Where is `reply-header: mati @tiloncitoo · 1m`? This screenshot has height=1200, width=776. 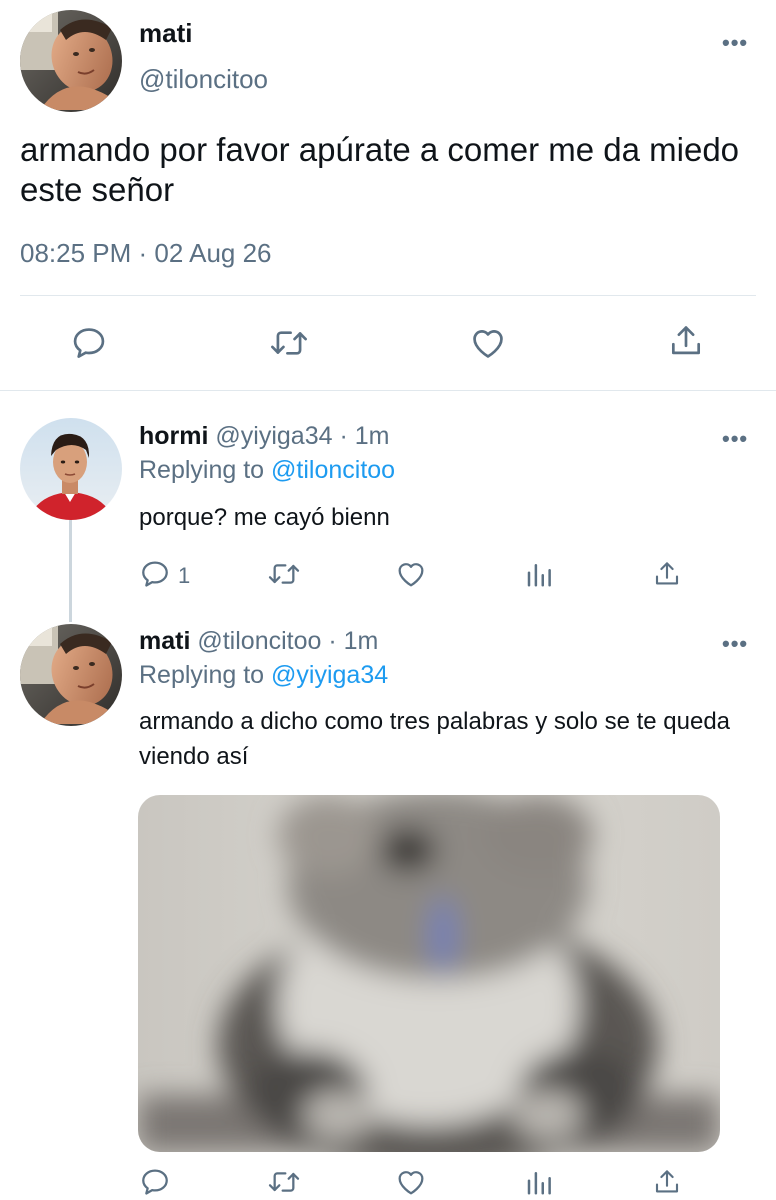 reply-header: mati @tiloncitoo · 1m is located at coordinates (258, 641).